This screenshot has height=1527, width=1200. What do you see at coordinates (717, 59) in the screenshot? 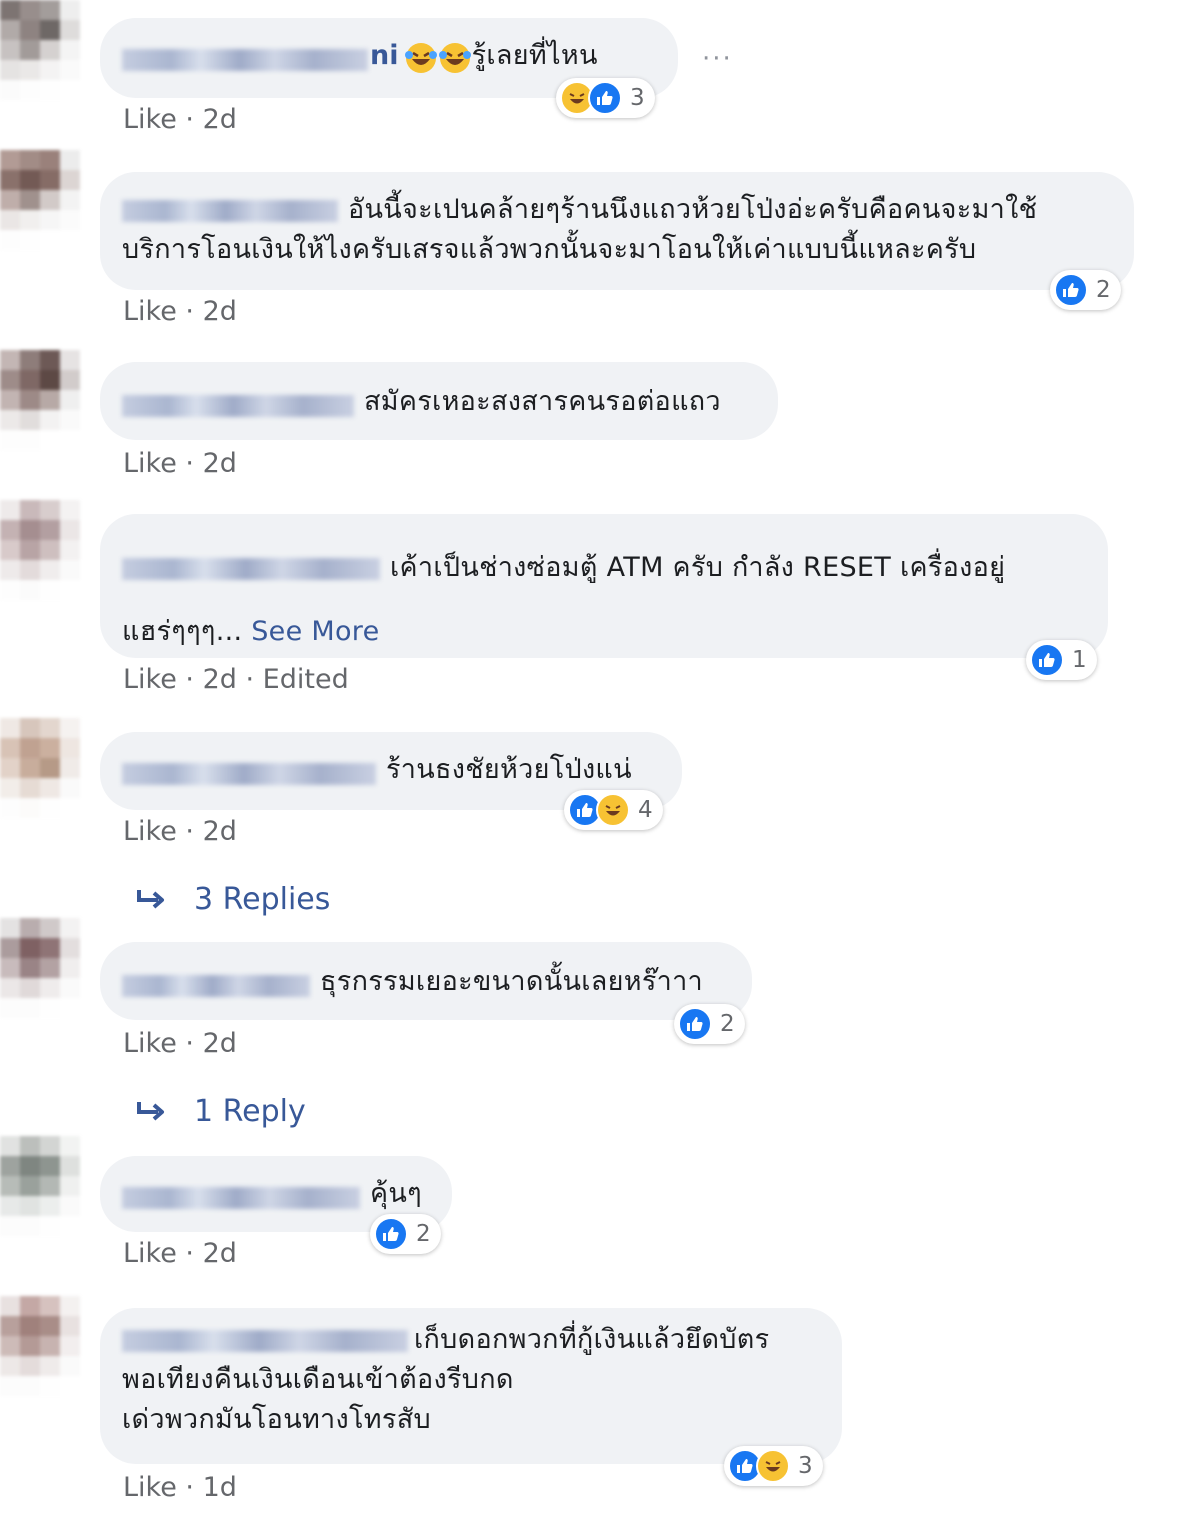
I see `more-options-icon: ···` at bounding box center [717, 59].